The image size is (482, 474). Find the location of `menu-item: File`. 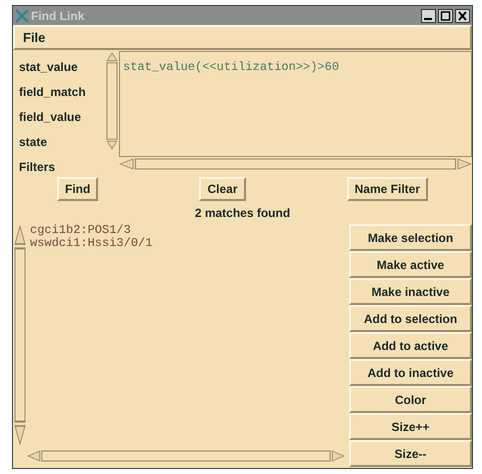

menu-item: File is located at coordinates (34, 38).